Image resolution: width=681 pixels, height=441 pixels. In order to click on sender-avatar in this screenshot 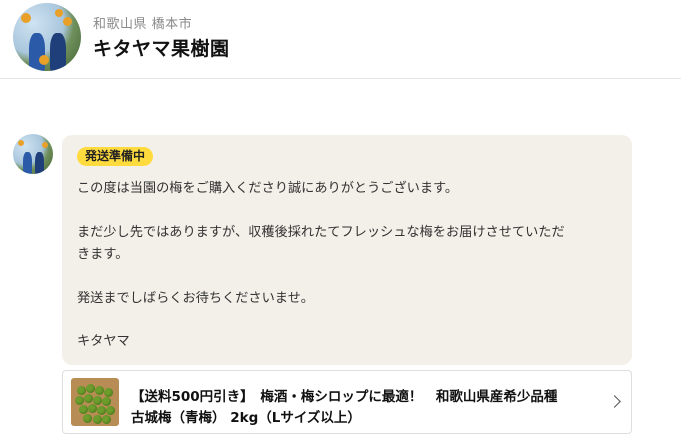, I will do `click(33, 154)`.